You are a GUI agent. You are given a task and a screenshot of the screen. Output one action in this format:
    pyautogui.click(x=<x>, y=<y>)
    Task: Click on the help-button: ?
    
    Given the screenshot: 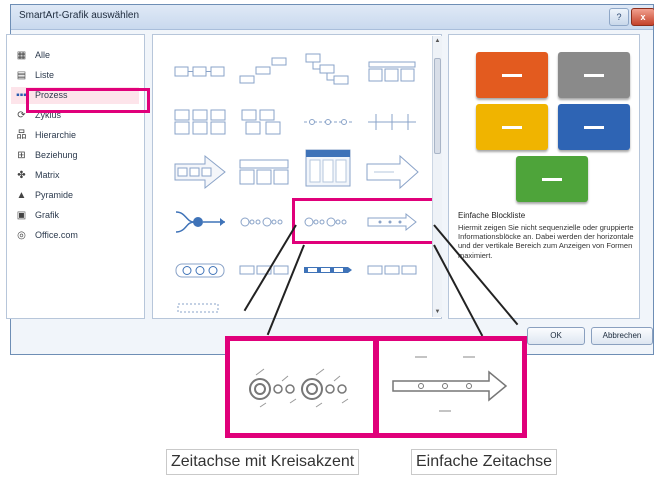 What is the action you would take?
    pyautogui.click(x=619, y=17)
    